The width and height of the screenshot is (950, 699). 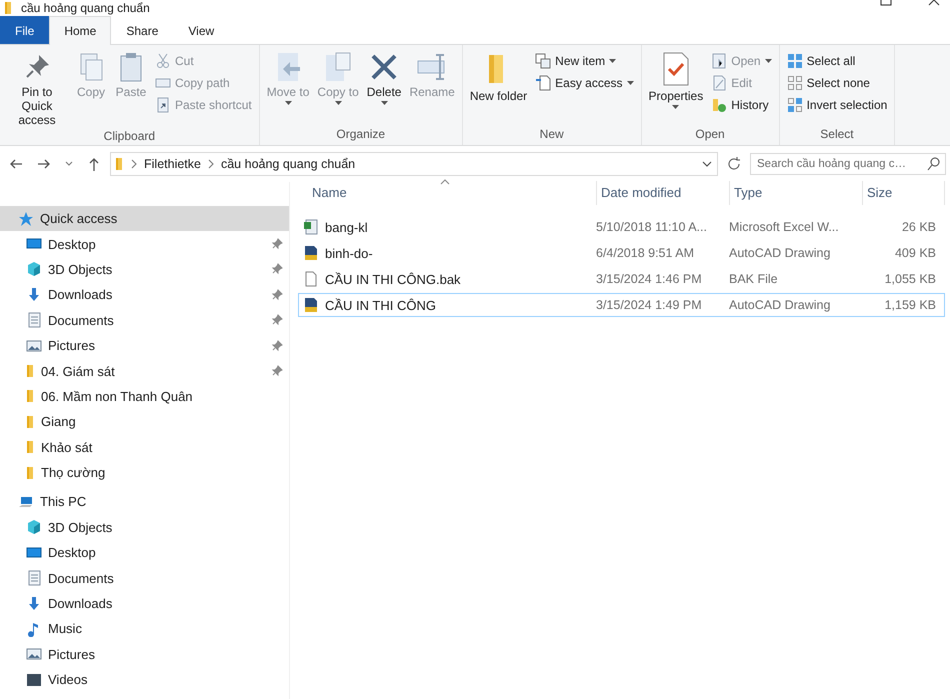 What do you see at coordinates (129, 137) in the screenshot?
I see `group-label: Clipboard` at bounding box center [129, 137].